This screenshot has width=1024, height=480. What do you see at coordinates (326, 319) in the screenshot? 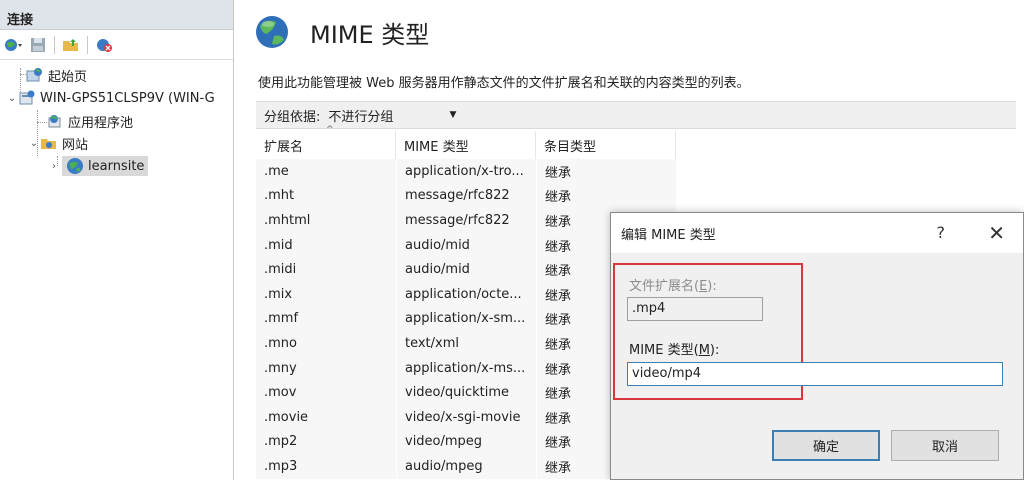
I see `extension-cell: .mmf` at bounding box center [326, 319].